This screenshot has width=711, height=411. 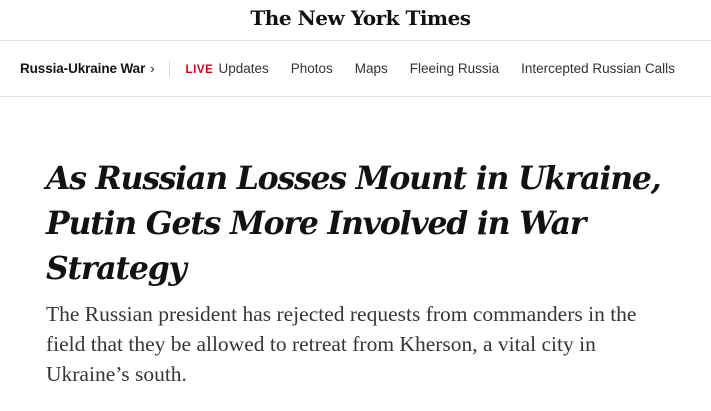 I want to click on nav-item-fleeing-russia: Fleeing Russia, so click(x=454, y=68).